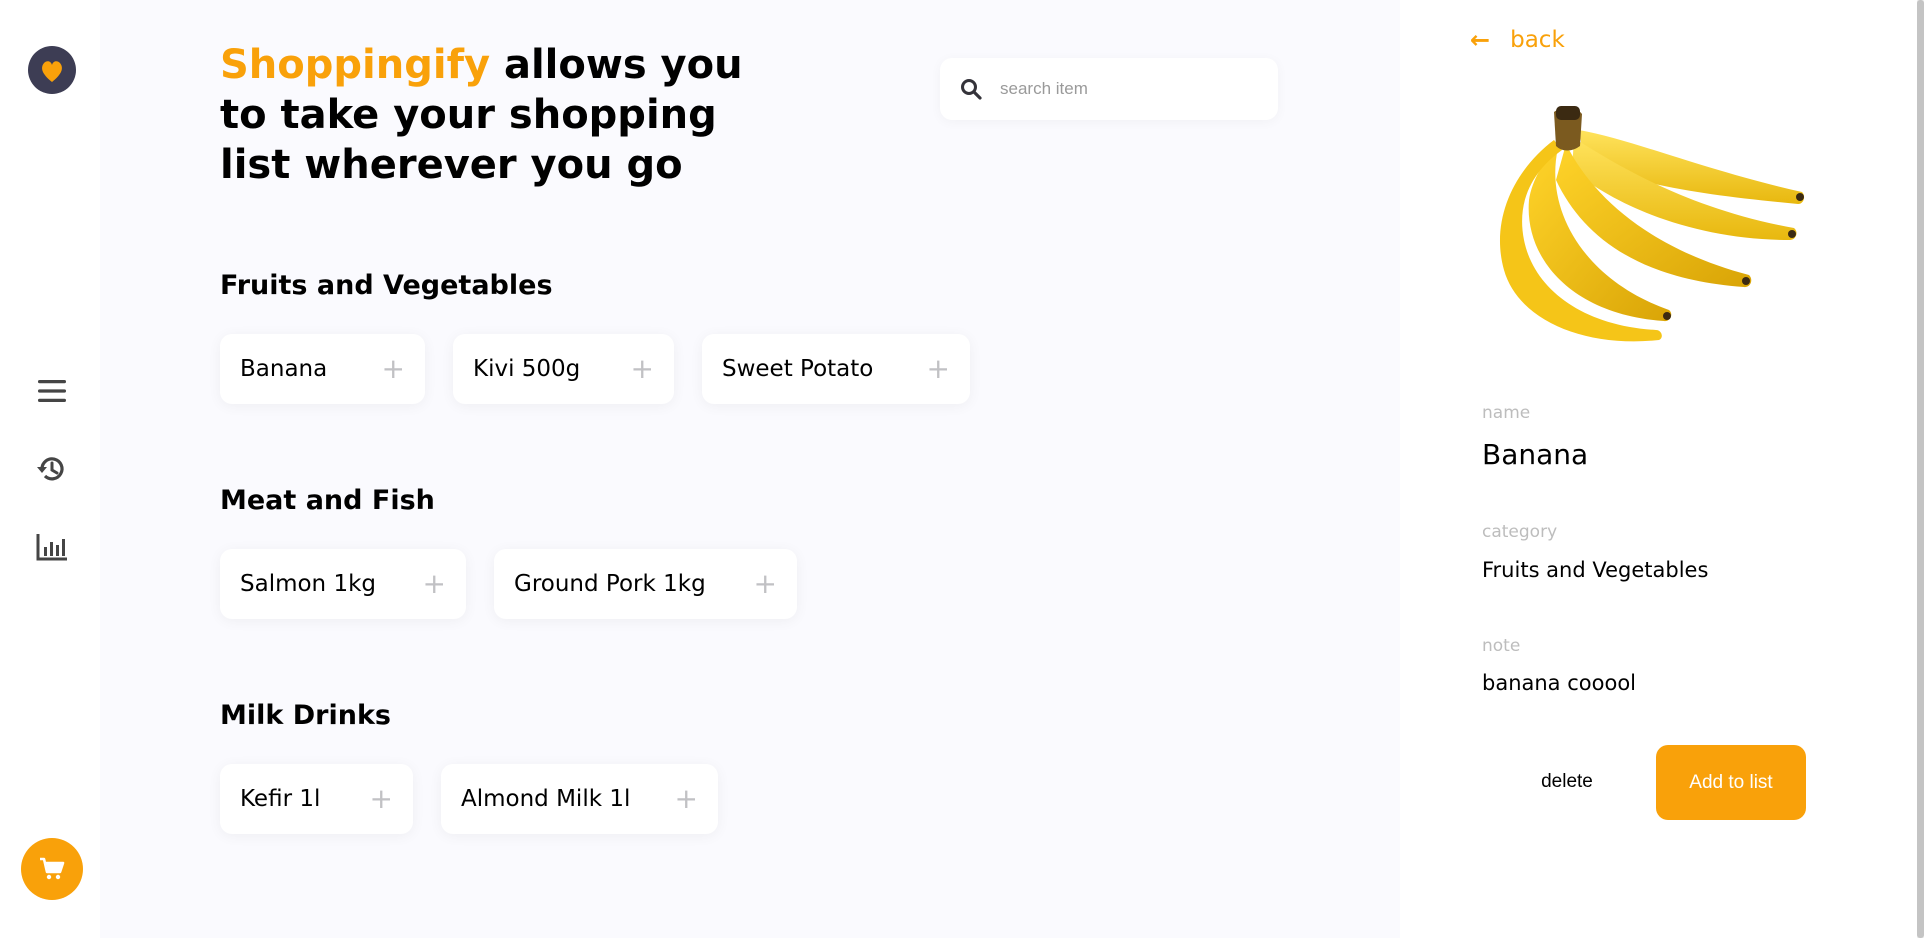 This screenshot has width=1924, height=938. I want to click on search-box, so click(1109, 89).